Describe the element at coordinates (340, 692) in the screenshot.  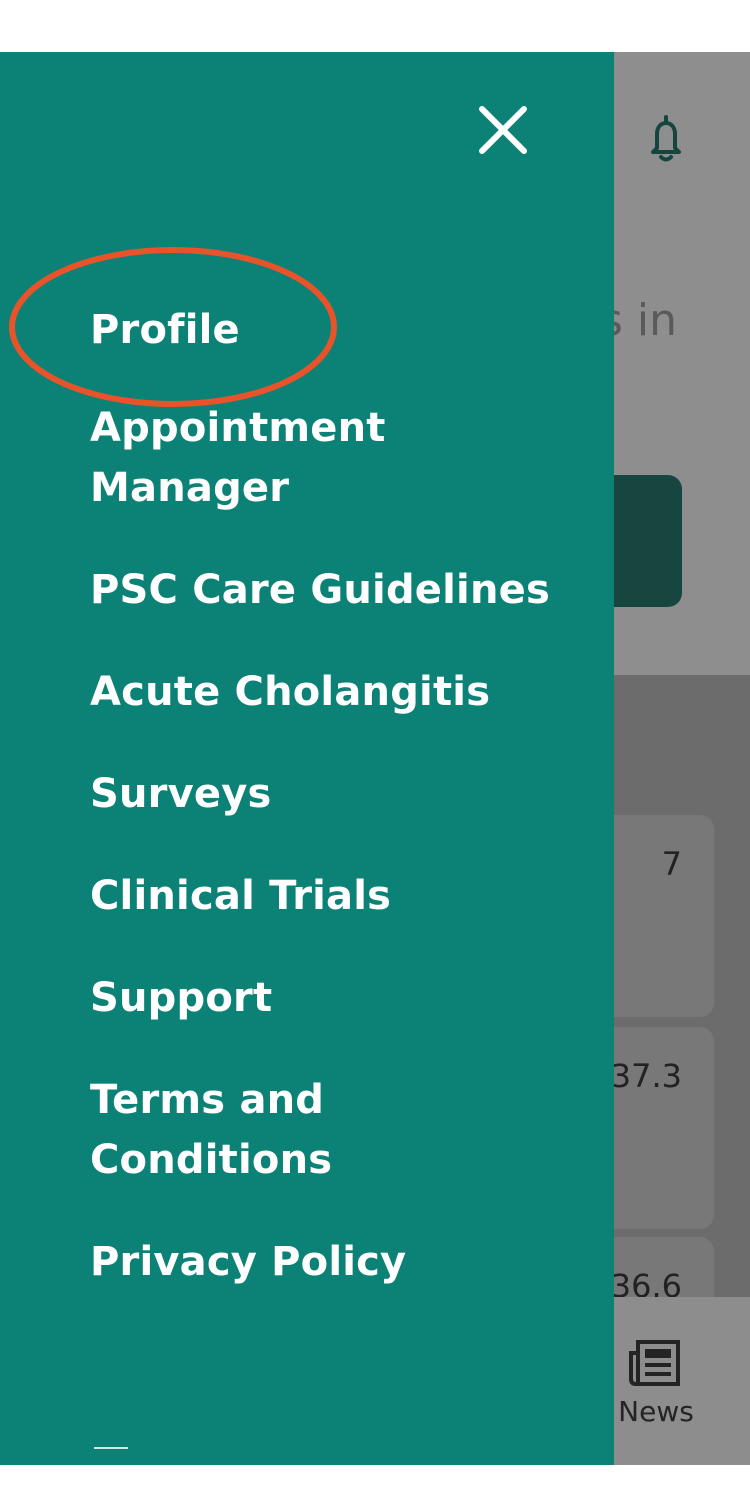
I see `menu-item-acute-cholangitis: Acute Cholangitis` at that location.